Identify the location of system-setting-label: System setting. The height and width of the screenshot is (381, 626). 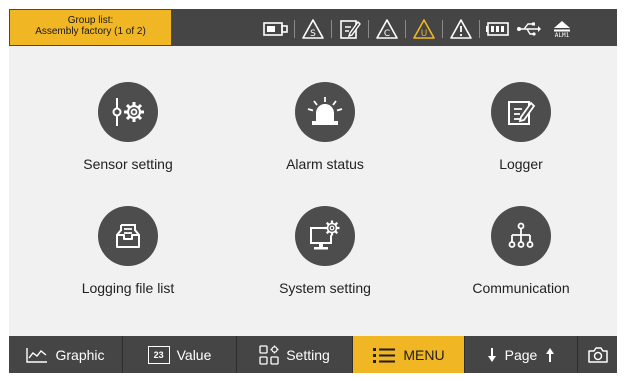
(325, 288).